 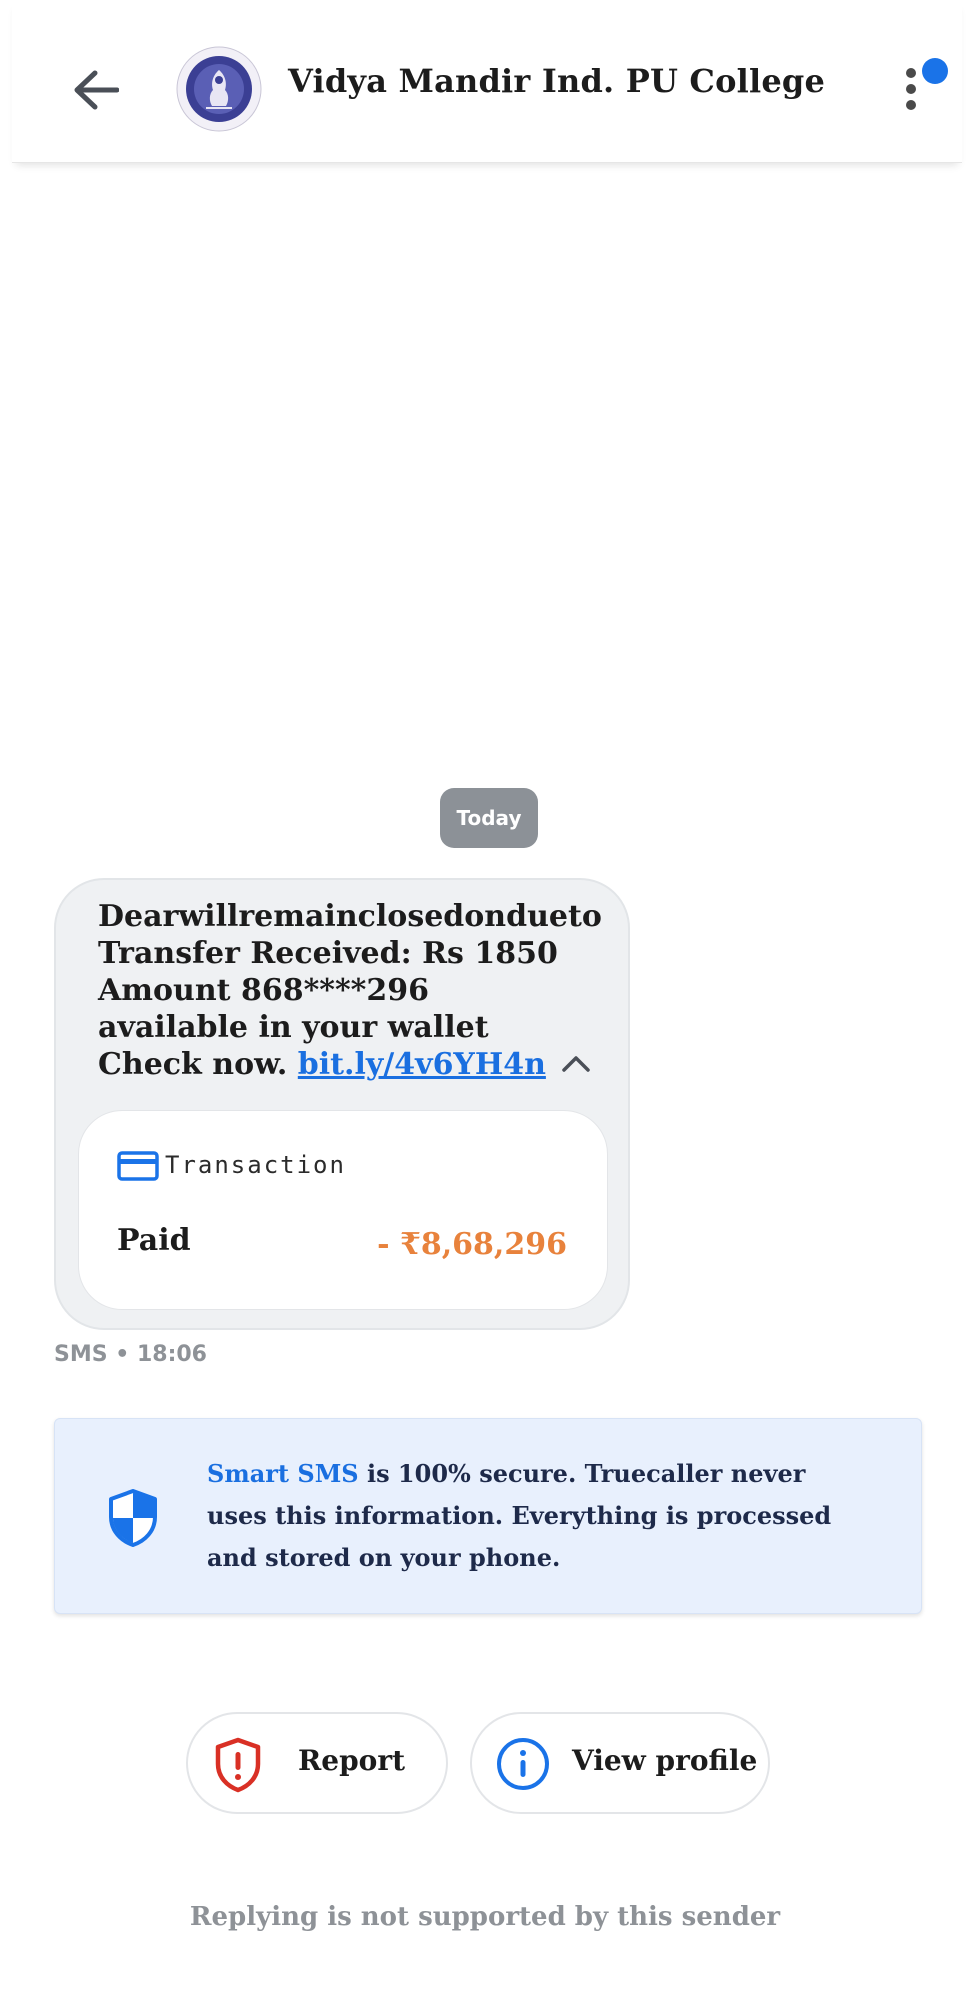 I want to click on arrow-left-icon, so click(x=96, y=90).